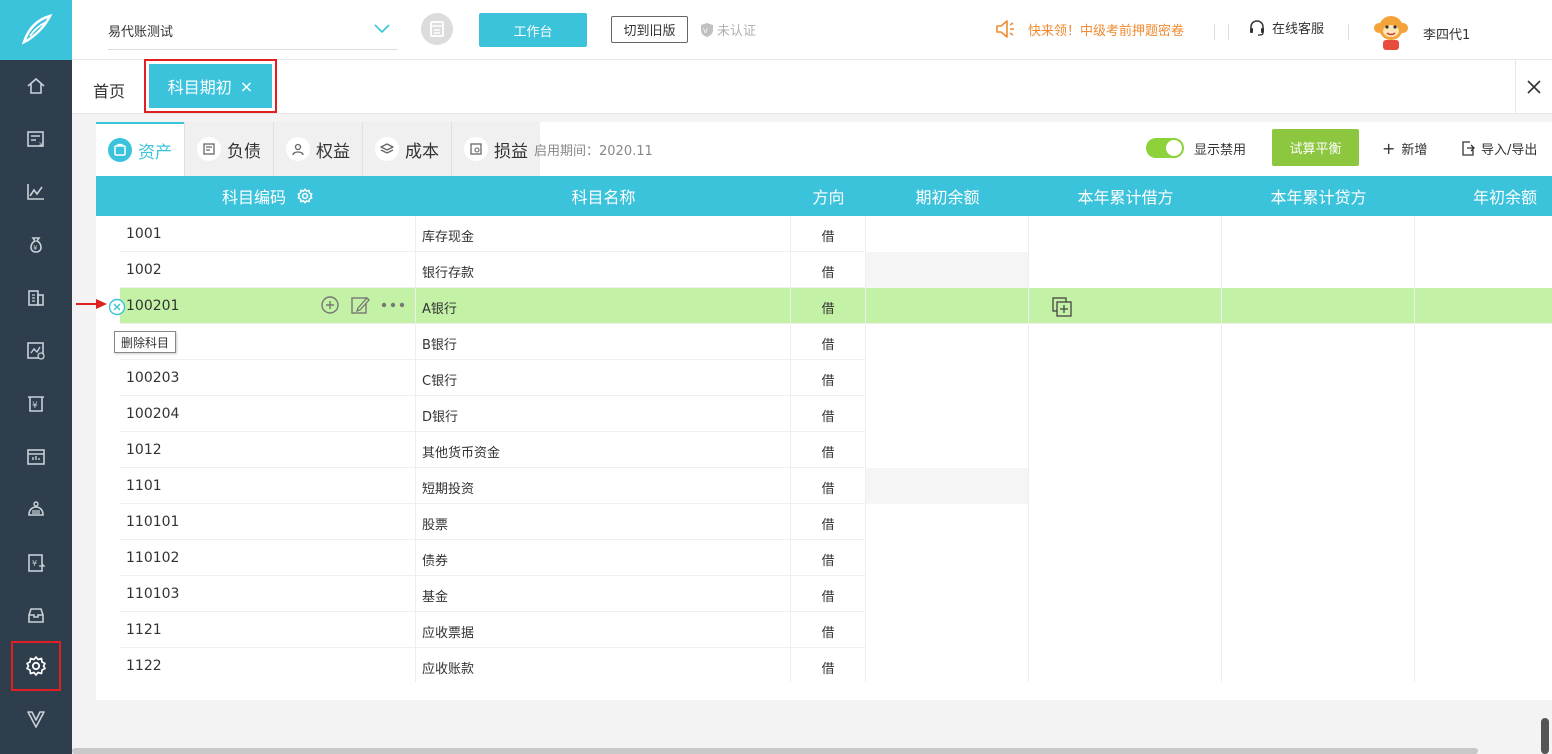 Image resolution: width=1552 pixels, height=754 pixels. Describe the element at coordinates (836, 270) in the screenshot. I see `table-row: 1002 银行存款借` at that location.